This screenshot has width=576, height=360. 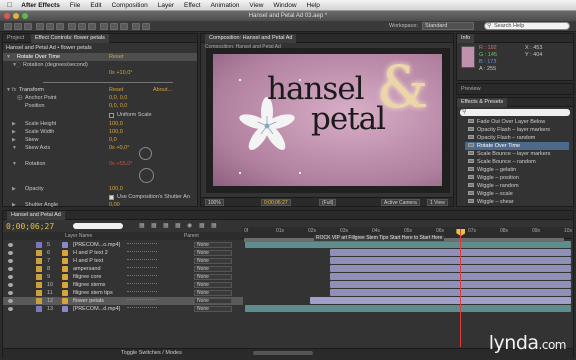 I want to click on timeline-layer-row: 8 ampersand None, so click(x=123, y=269).